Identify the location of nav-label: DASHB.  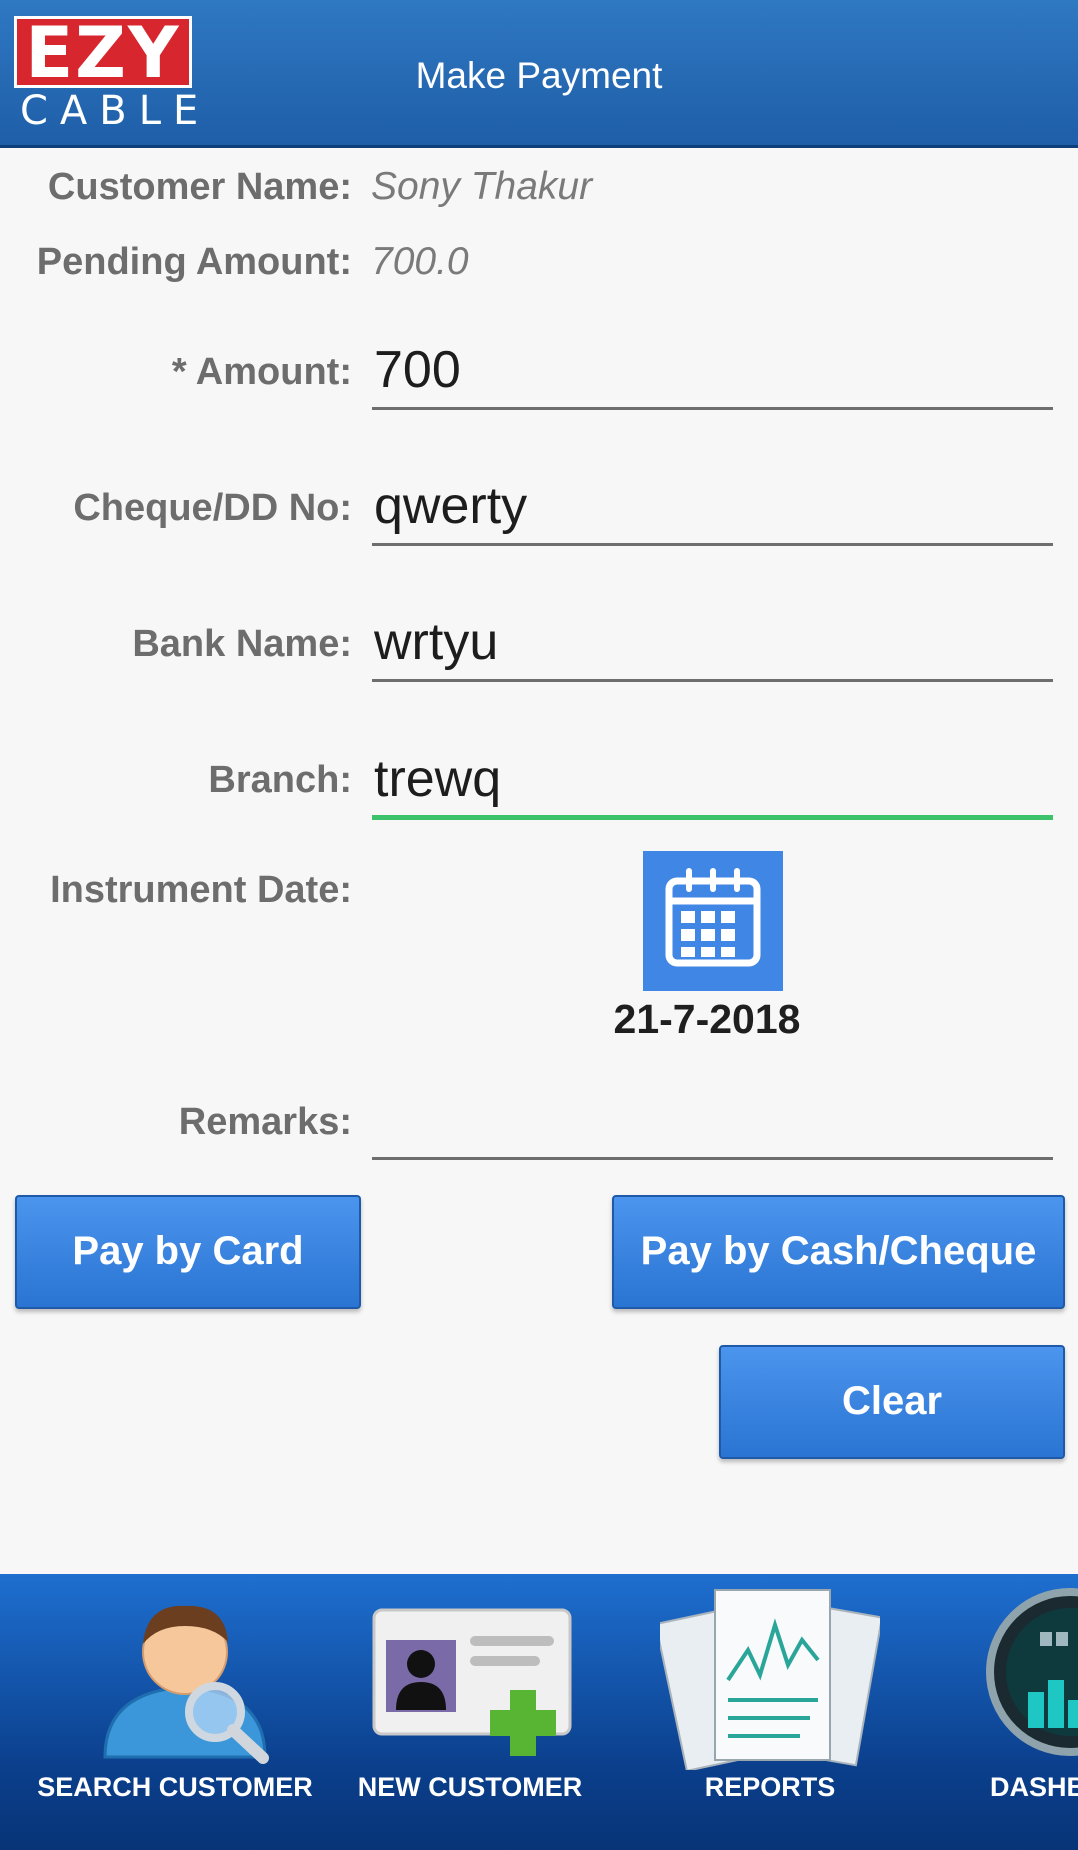
(1034, 1787).